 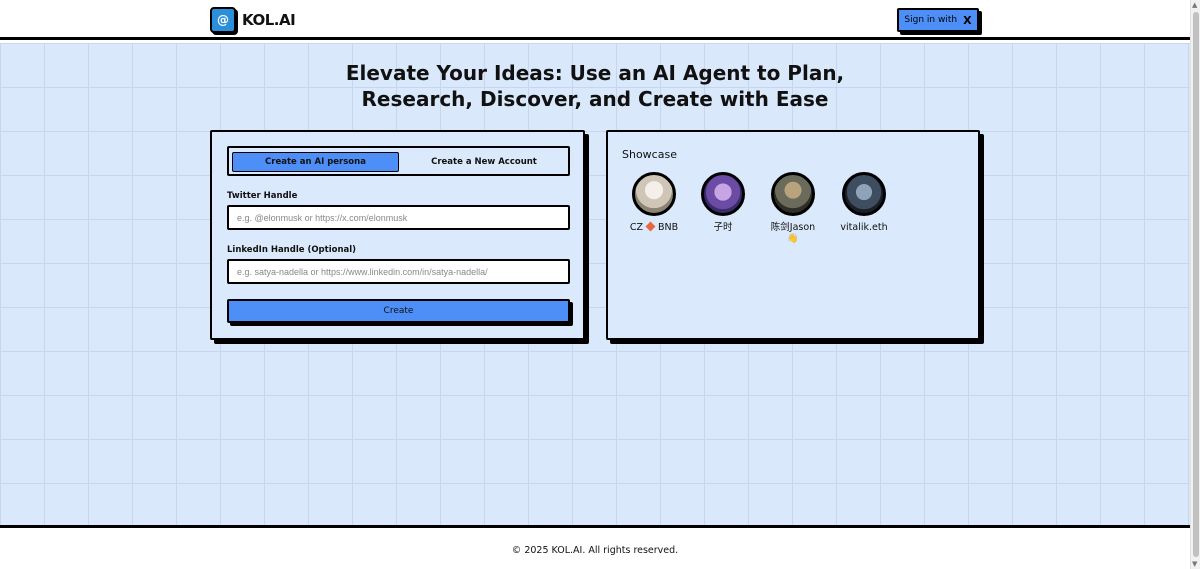 I want to click on tab-create-ai-persona: Create an AI persona, so click(x=315, y=162).